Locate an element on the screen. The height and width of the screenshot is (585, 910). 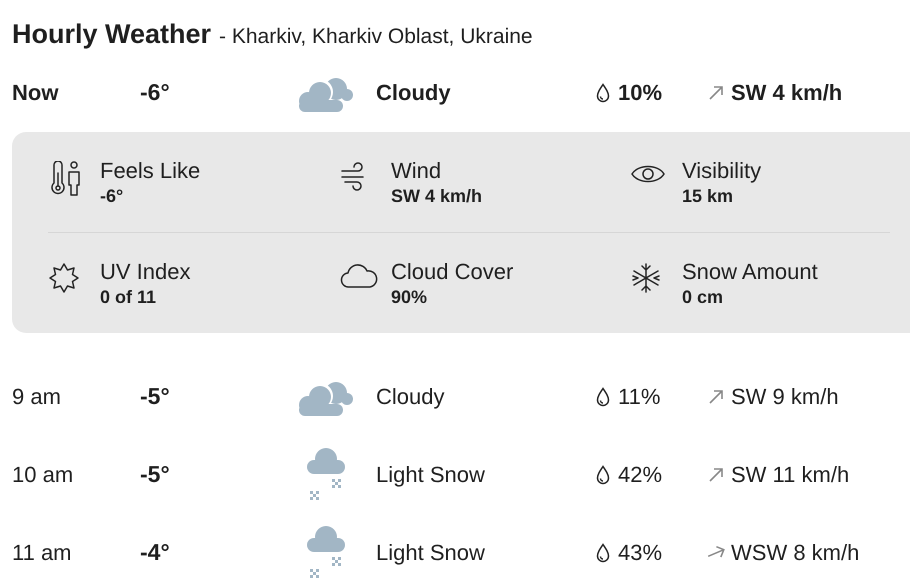
time-text: 10 am is located at coordinates (43, 474).